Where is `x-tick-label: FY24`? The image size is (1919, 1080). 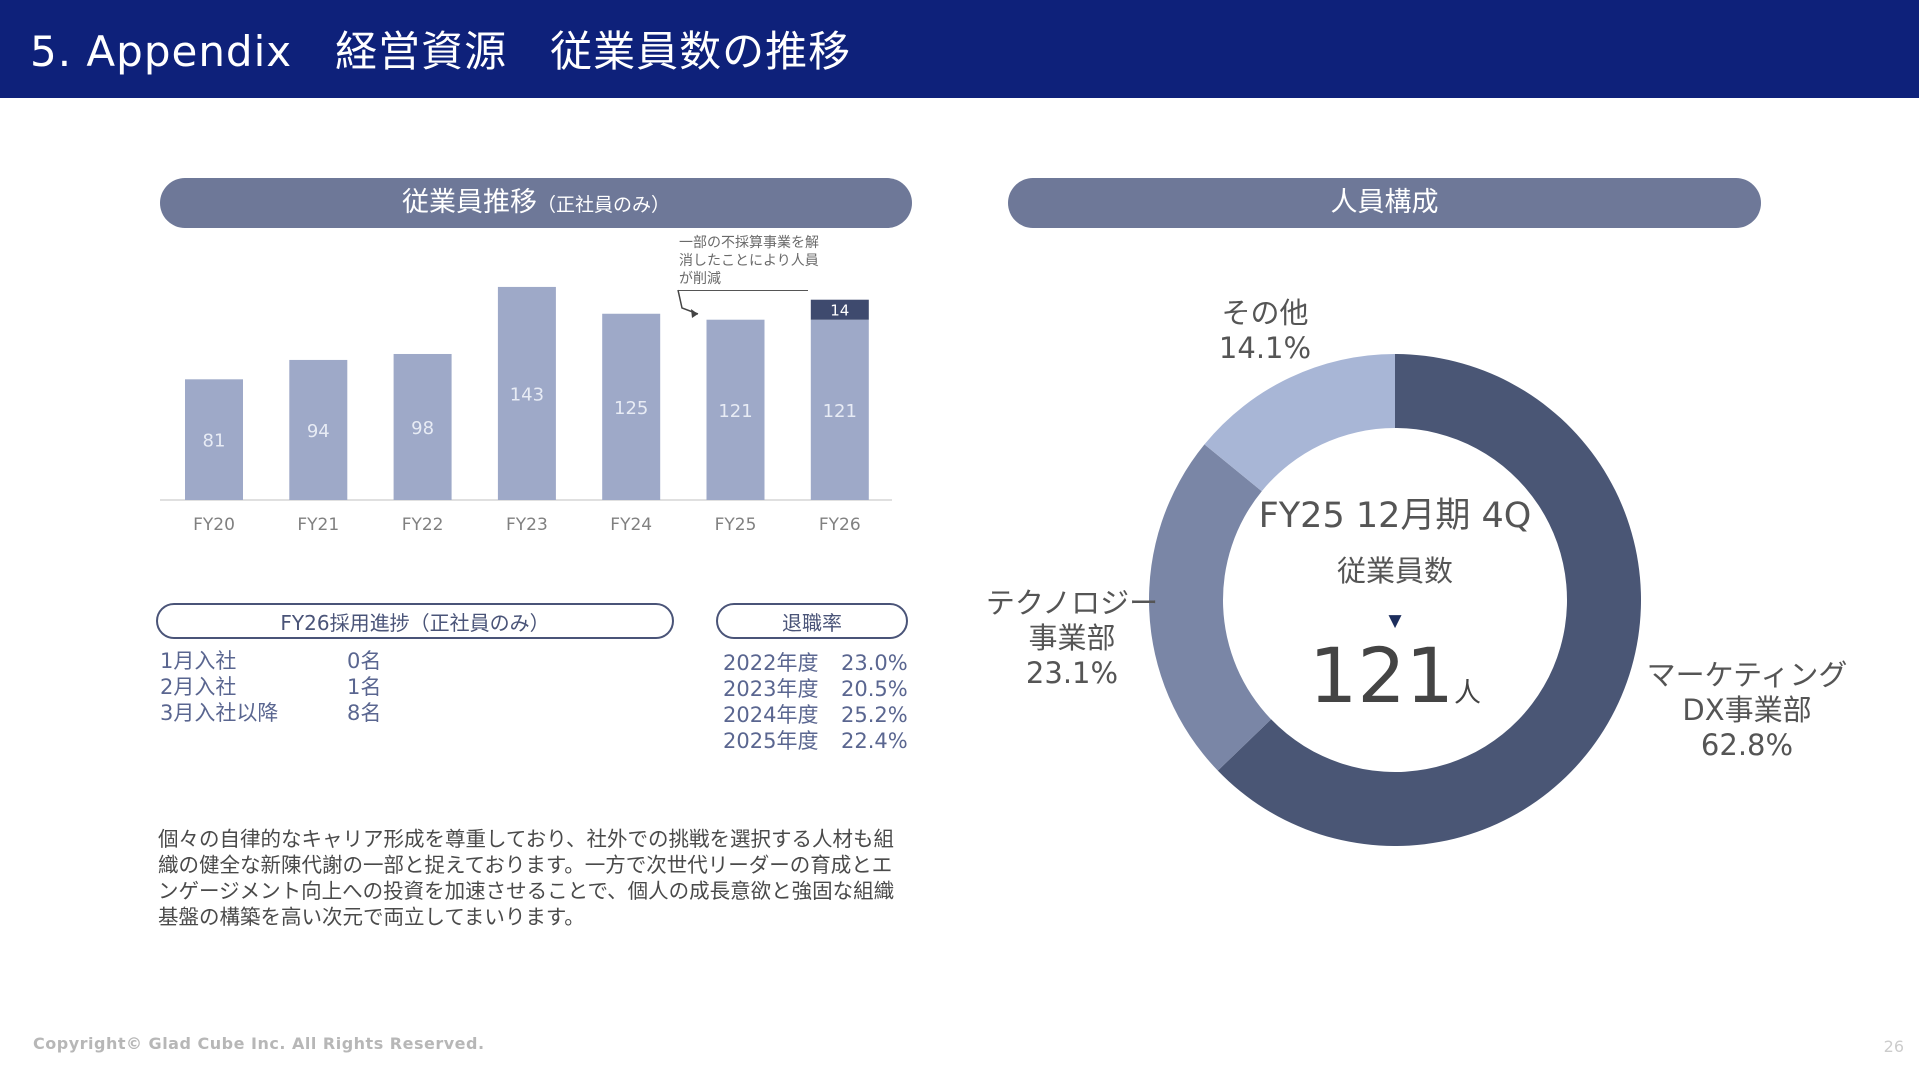 x-tick-label: FY24 is located at coordinates (631, 525).